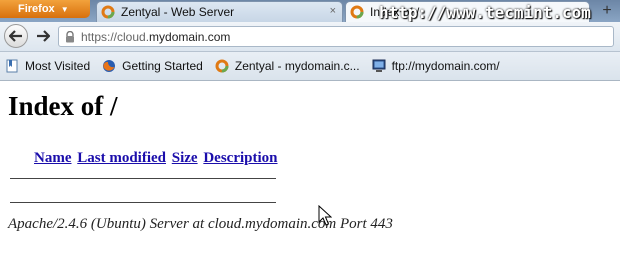 This screenshot has height=274, width=620. Describe the element at coordinates (333, 11) in the screenshot. I see `close-tab-icon: ×` at that location.